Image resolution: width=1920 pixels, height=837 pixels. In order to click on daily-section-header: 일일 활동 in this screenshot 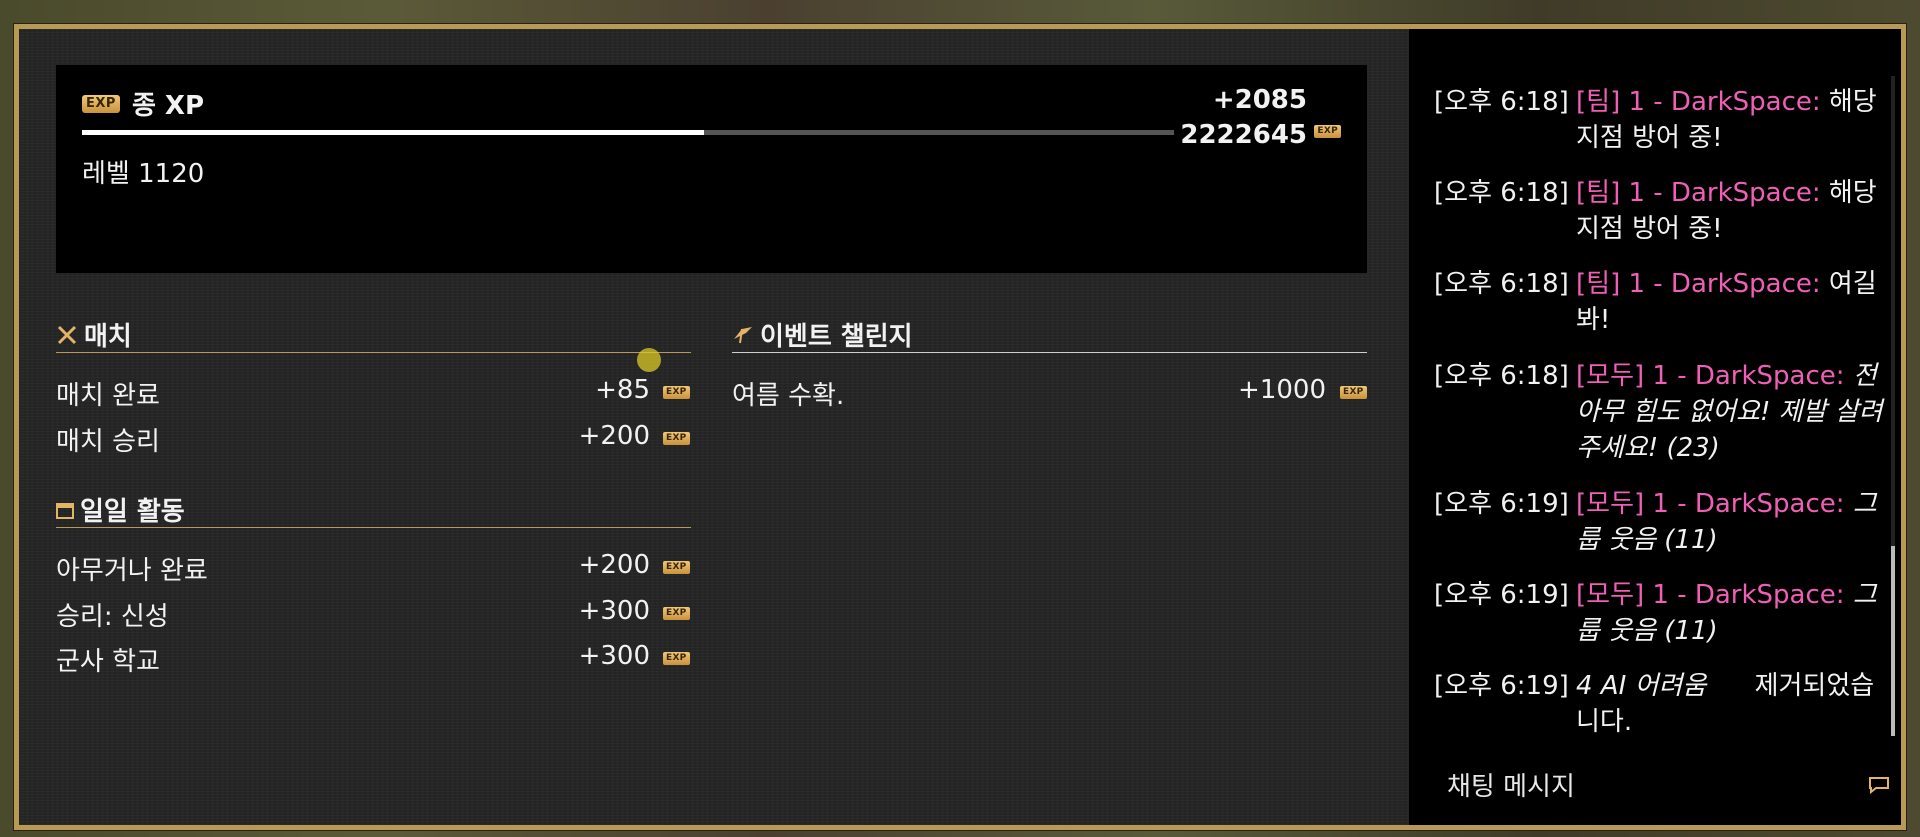, I will do `click(120, 509)`.